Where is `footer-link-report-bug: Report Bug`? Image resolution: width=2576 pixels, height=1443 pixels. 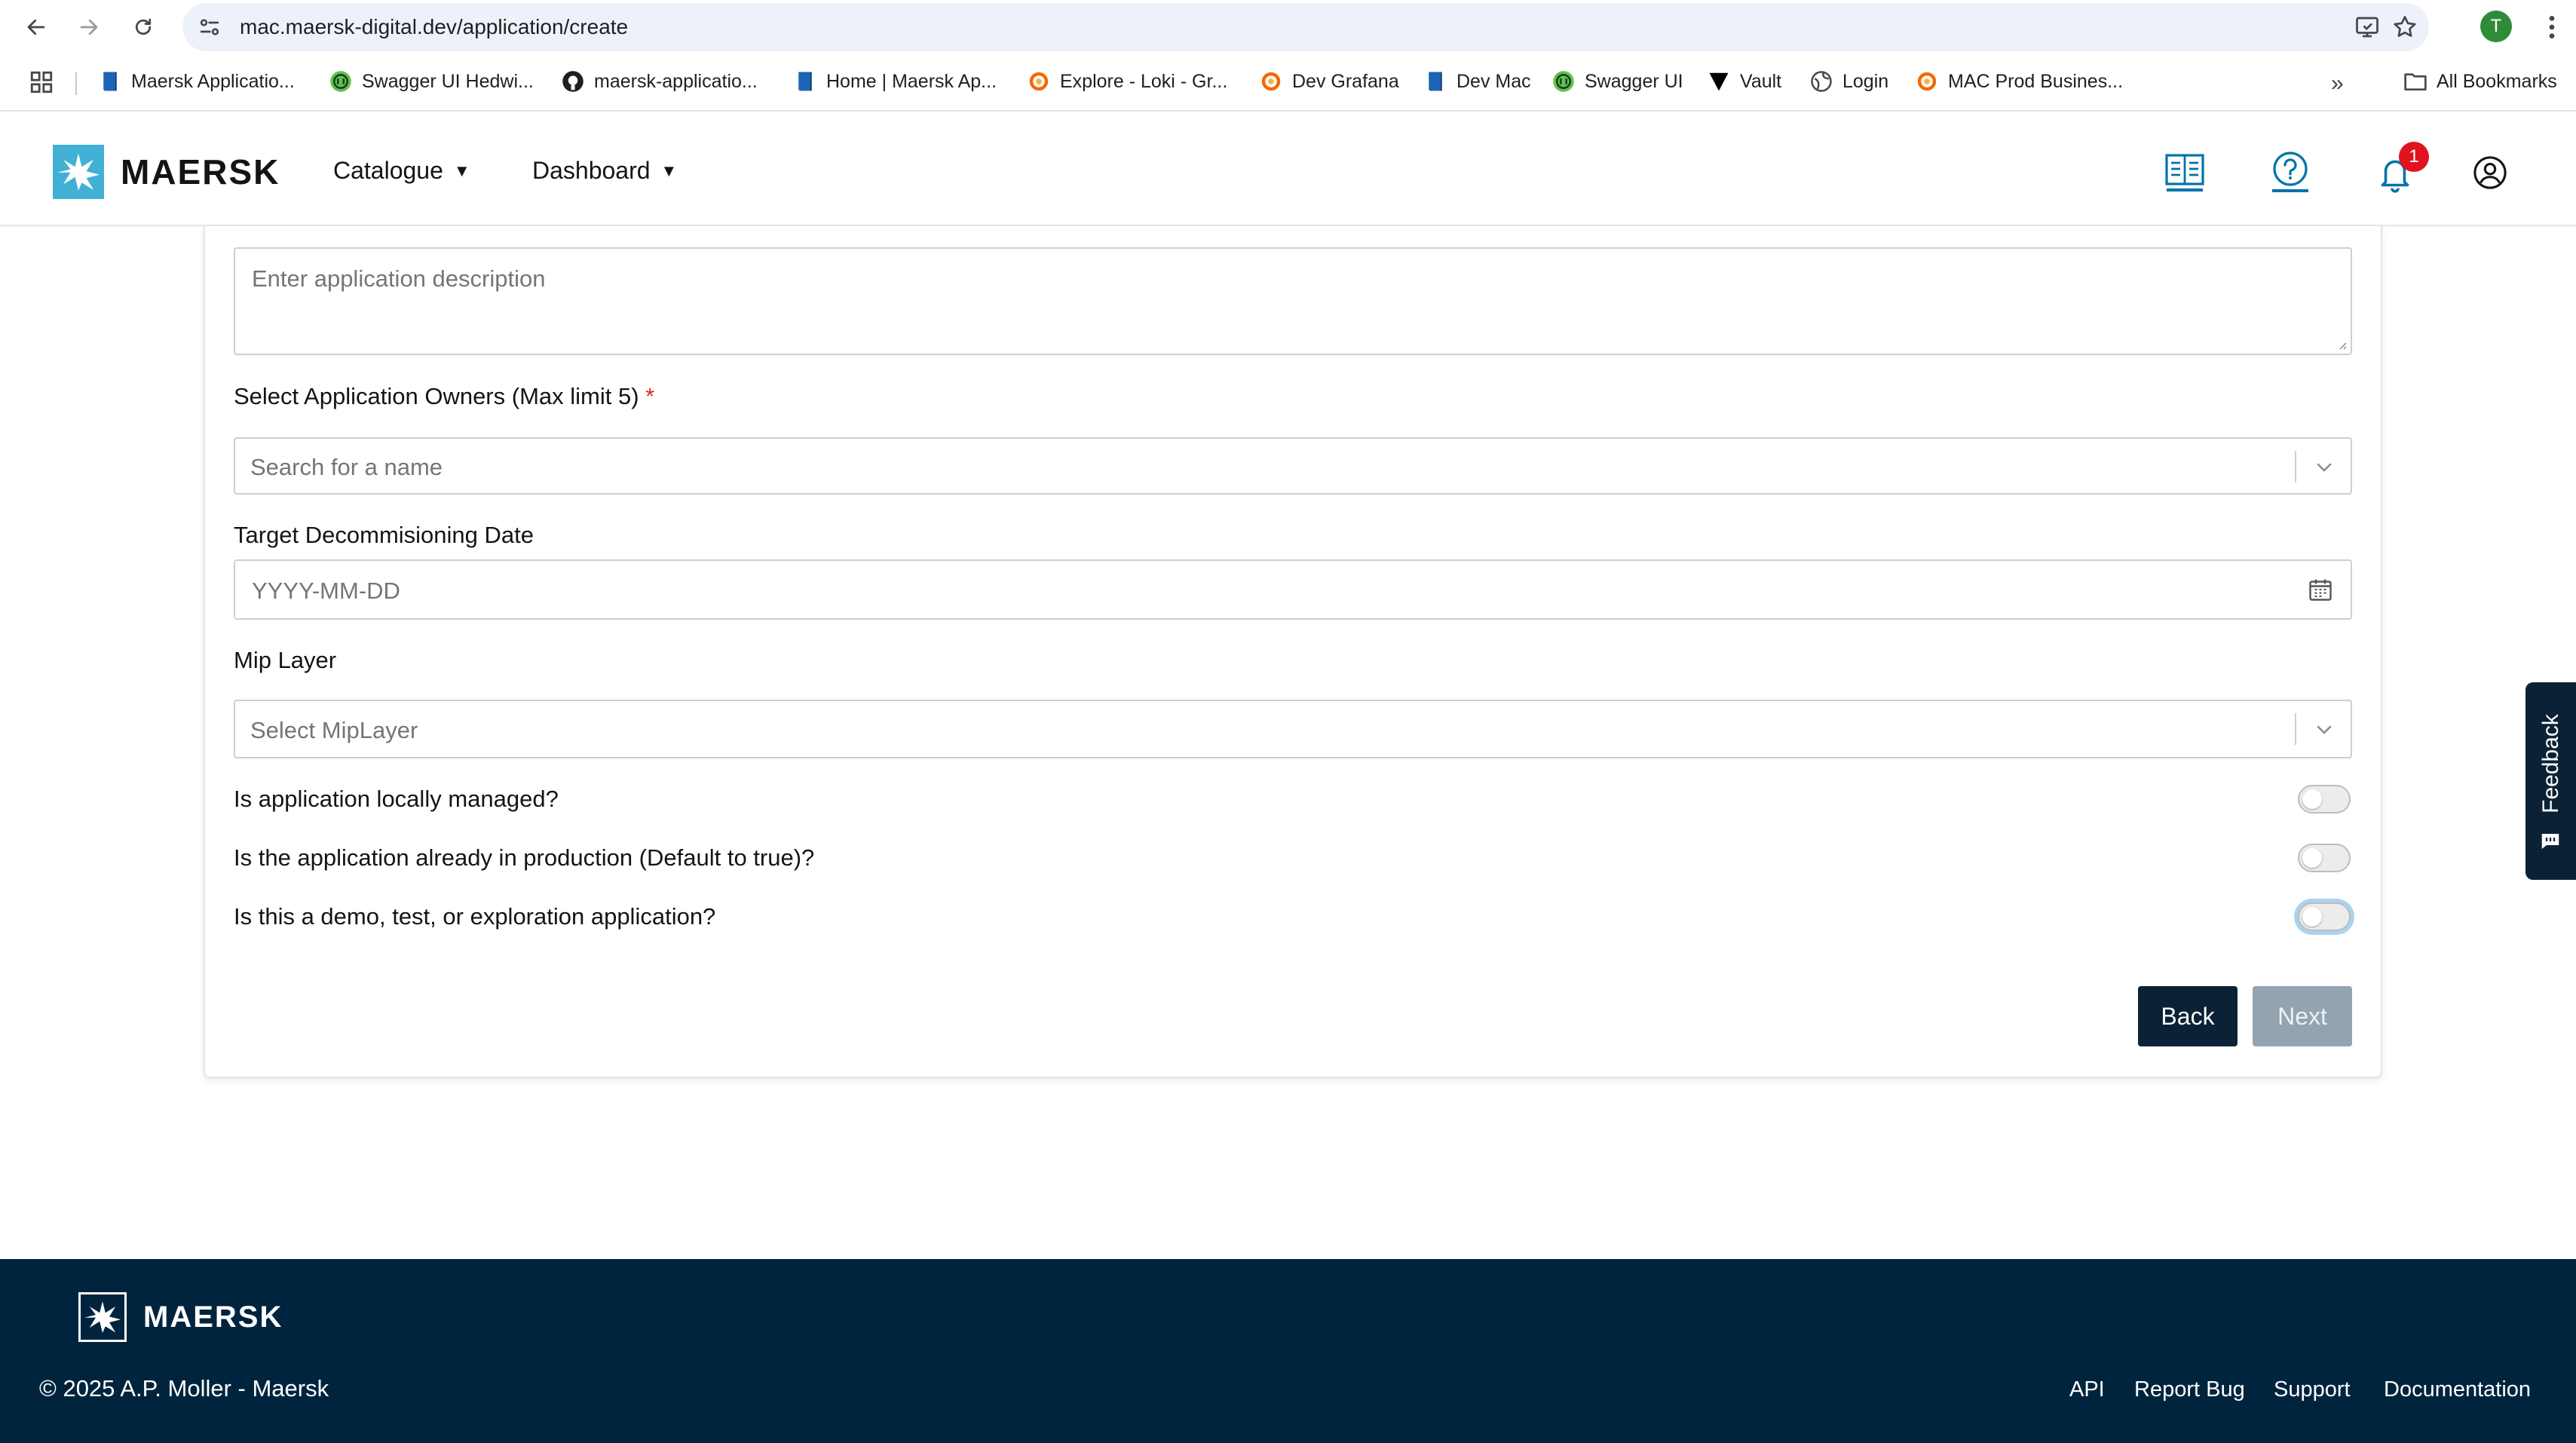
footer-link-report-bug: Report Bug is located at coordinates (2189, 1389).